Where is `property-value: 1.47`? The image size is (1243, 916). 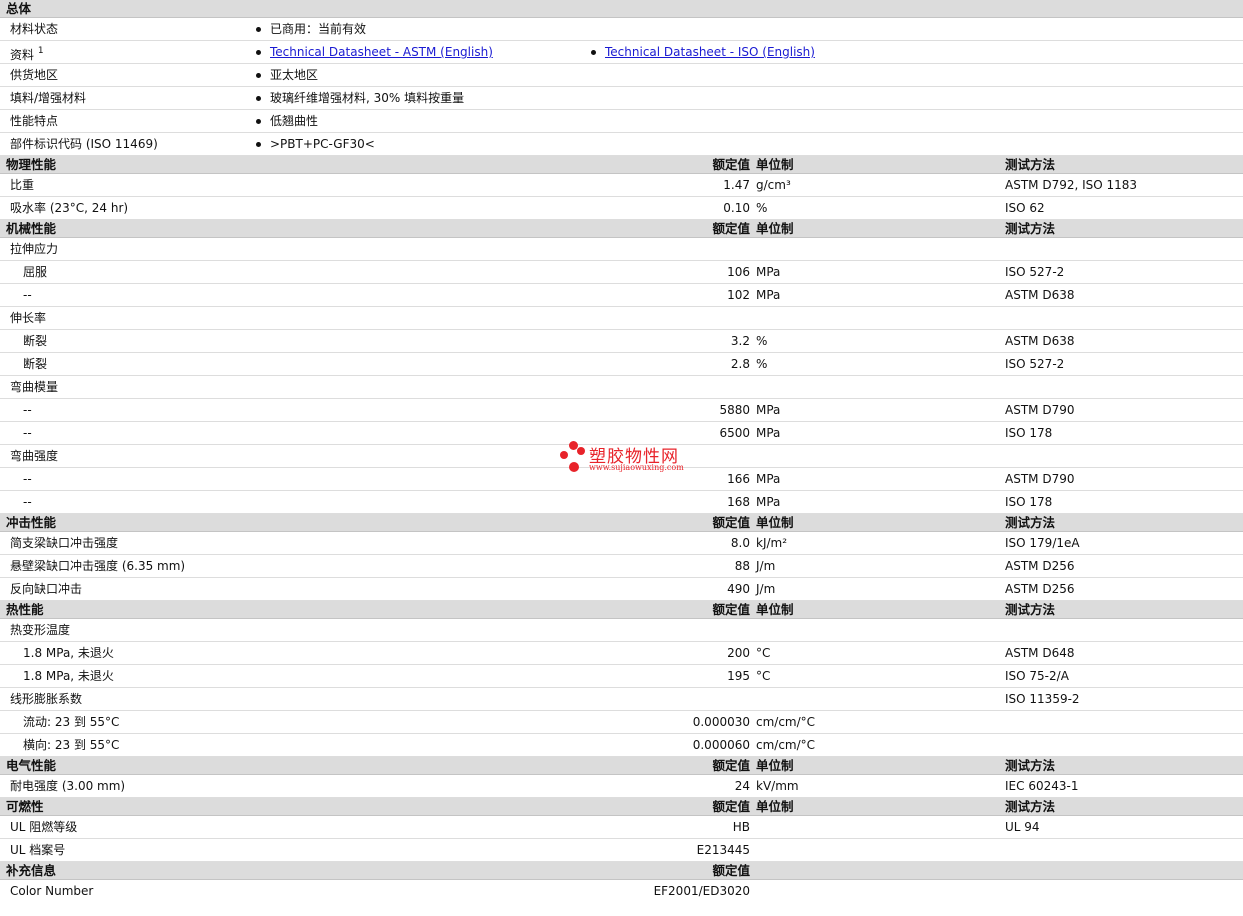 property-value: 1.47 is located at coordinates (736, 185).